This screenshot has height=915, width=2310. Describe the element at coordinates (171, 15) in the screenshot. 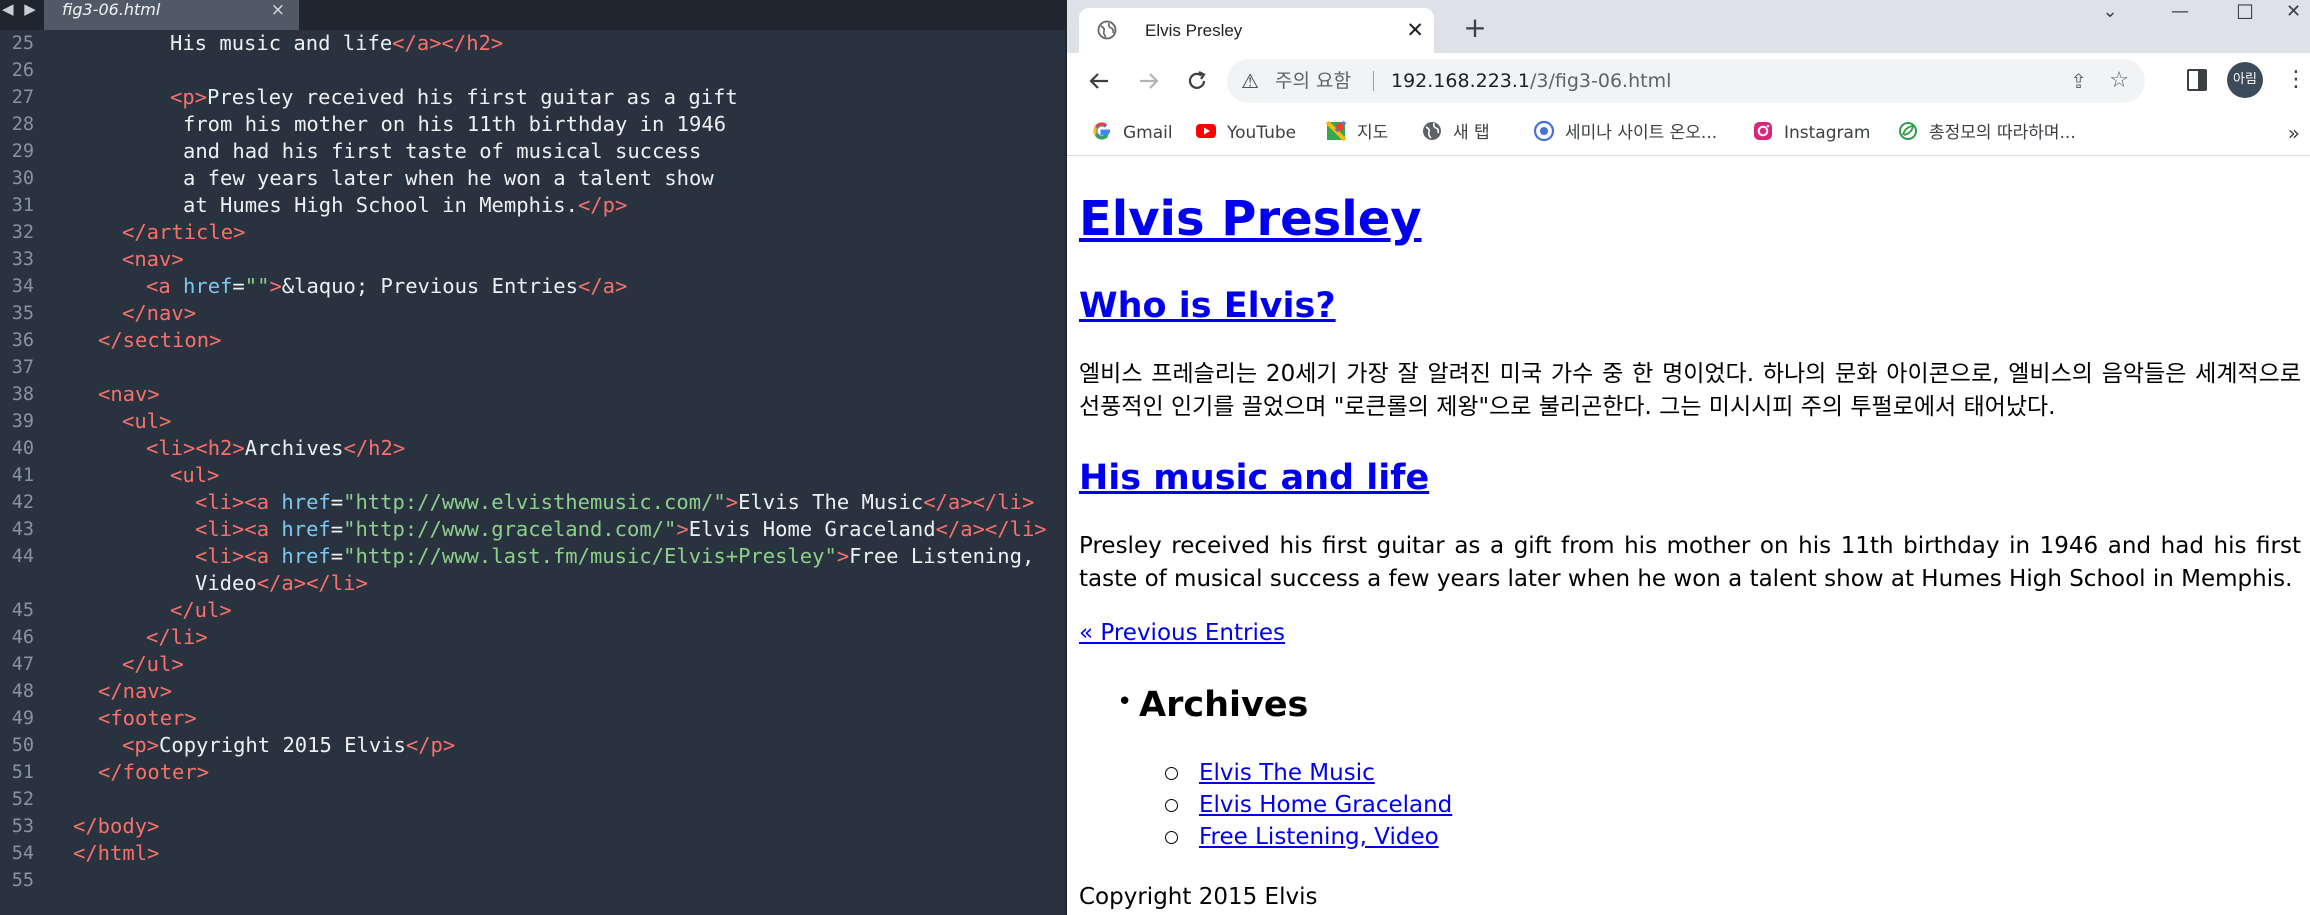

I see `editor-file-tab: fig3-06.html ×` at that location.